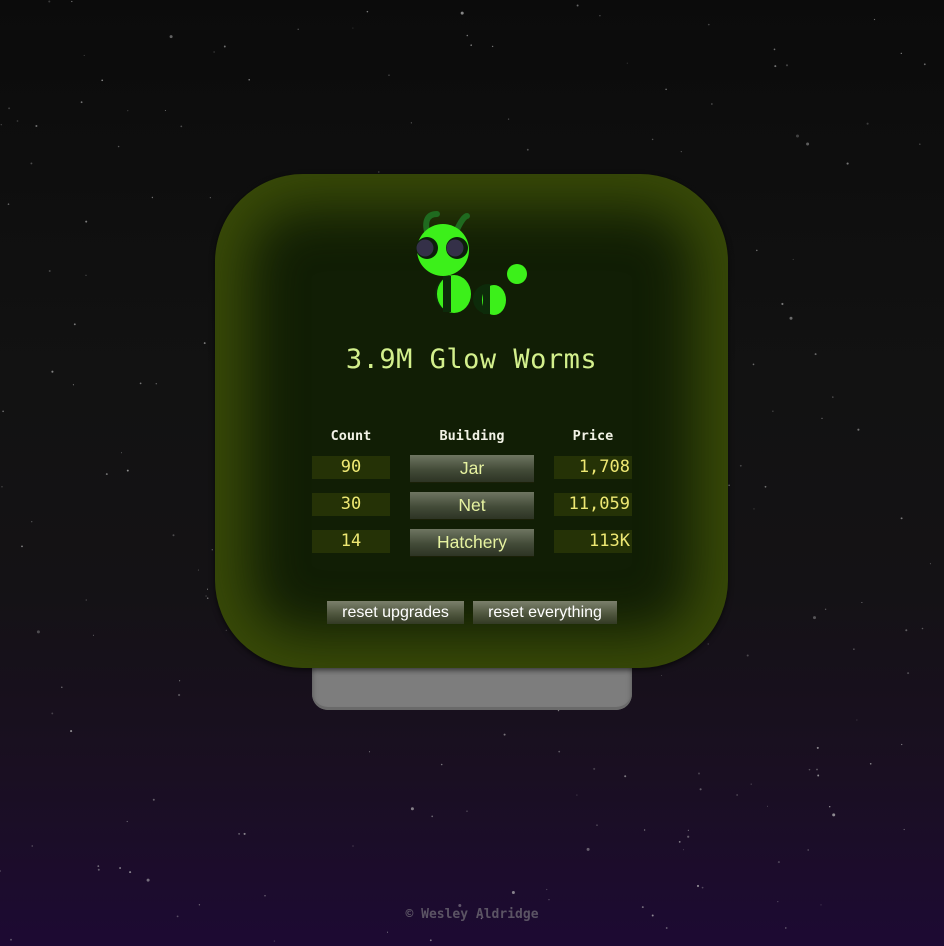  I want to click on reset-upgrades-button: reset upgrades, so click(395, 612).